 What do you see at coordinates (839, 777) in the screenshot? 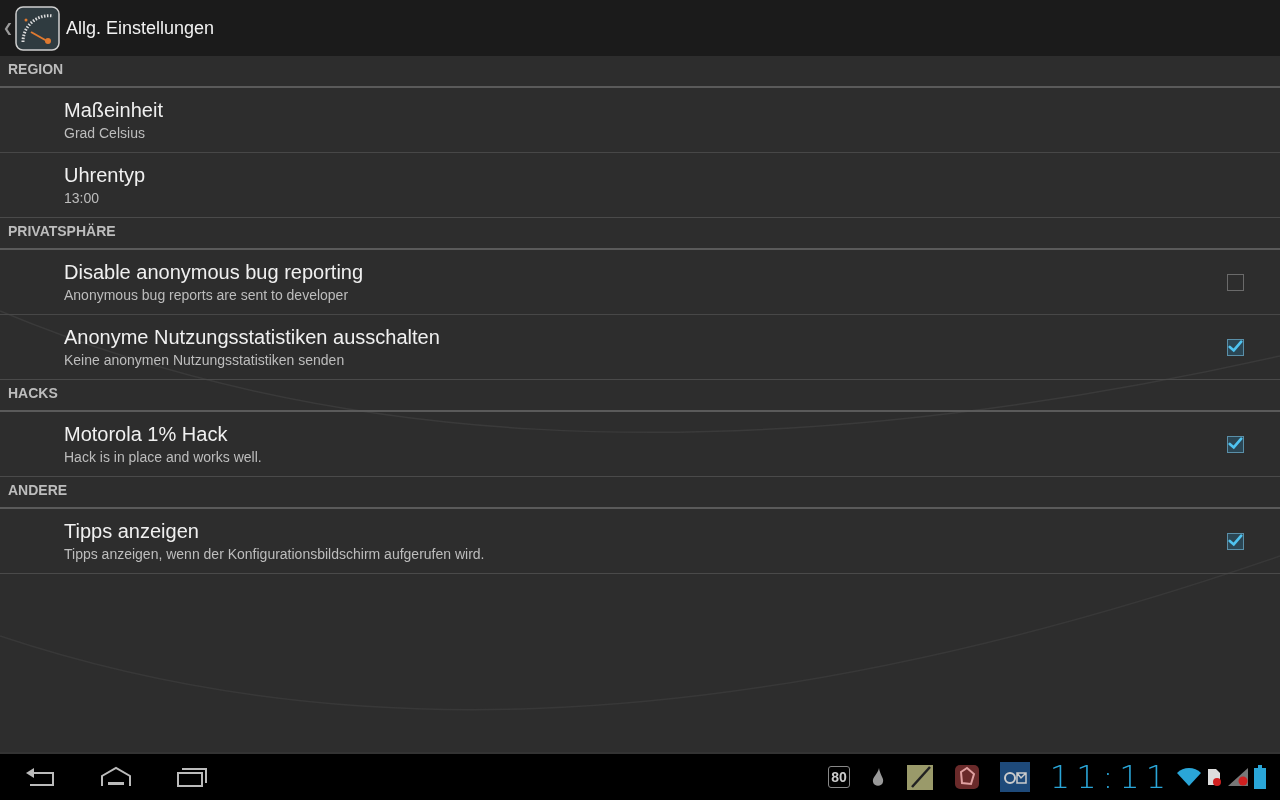
I see `notification-badge: 80` at bounding box center [839, 777].